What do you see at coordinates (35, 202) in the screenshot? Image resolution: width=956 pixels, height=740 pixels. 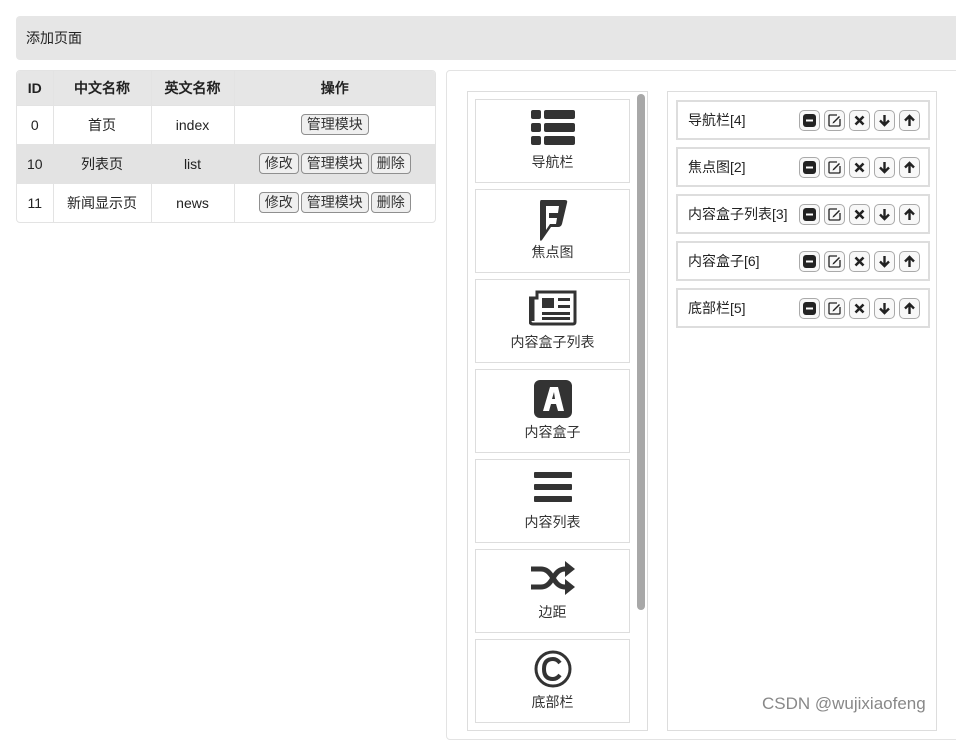 I see `cell-id: 11` at bounding box center [35, 202].